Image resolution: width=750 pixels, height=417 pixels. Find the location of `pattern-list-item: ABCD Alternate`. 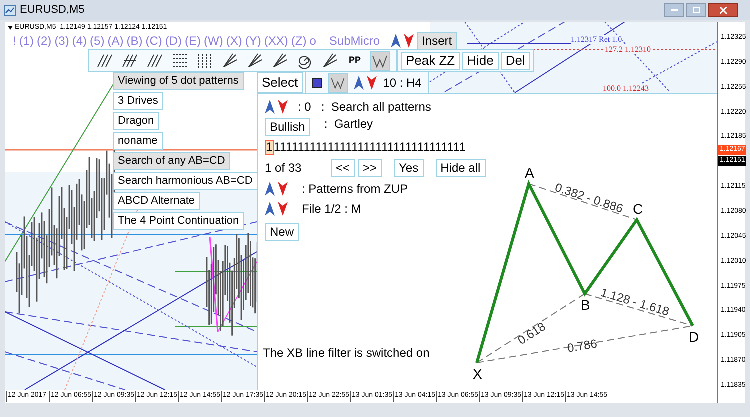

pattern-list-item: ABCD Alternate is located at coordinates (156, 201).